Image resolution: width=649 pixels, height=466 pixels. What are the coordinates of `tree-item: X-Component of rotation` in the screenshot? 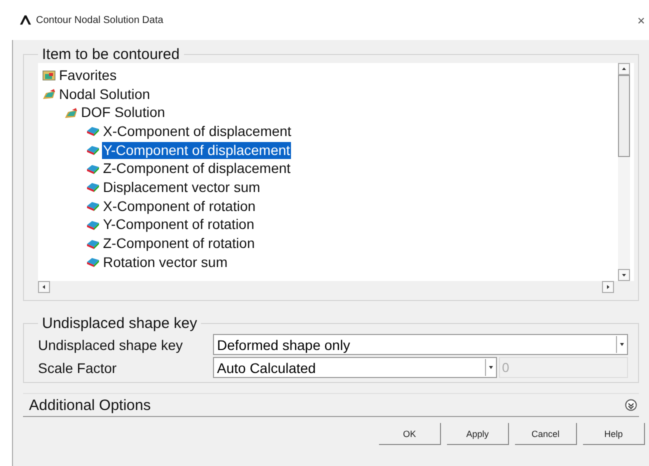 It's located at (179, 206).